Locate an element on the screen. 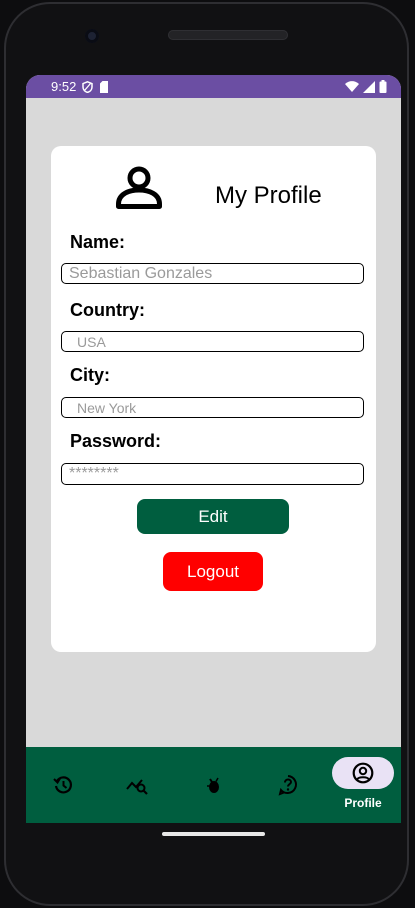 The image size is (415, 908). person-icon is located at coordinates (139, 187).